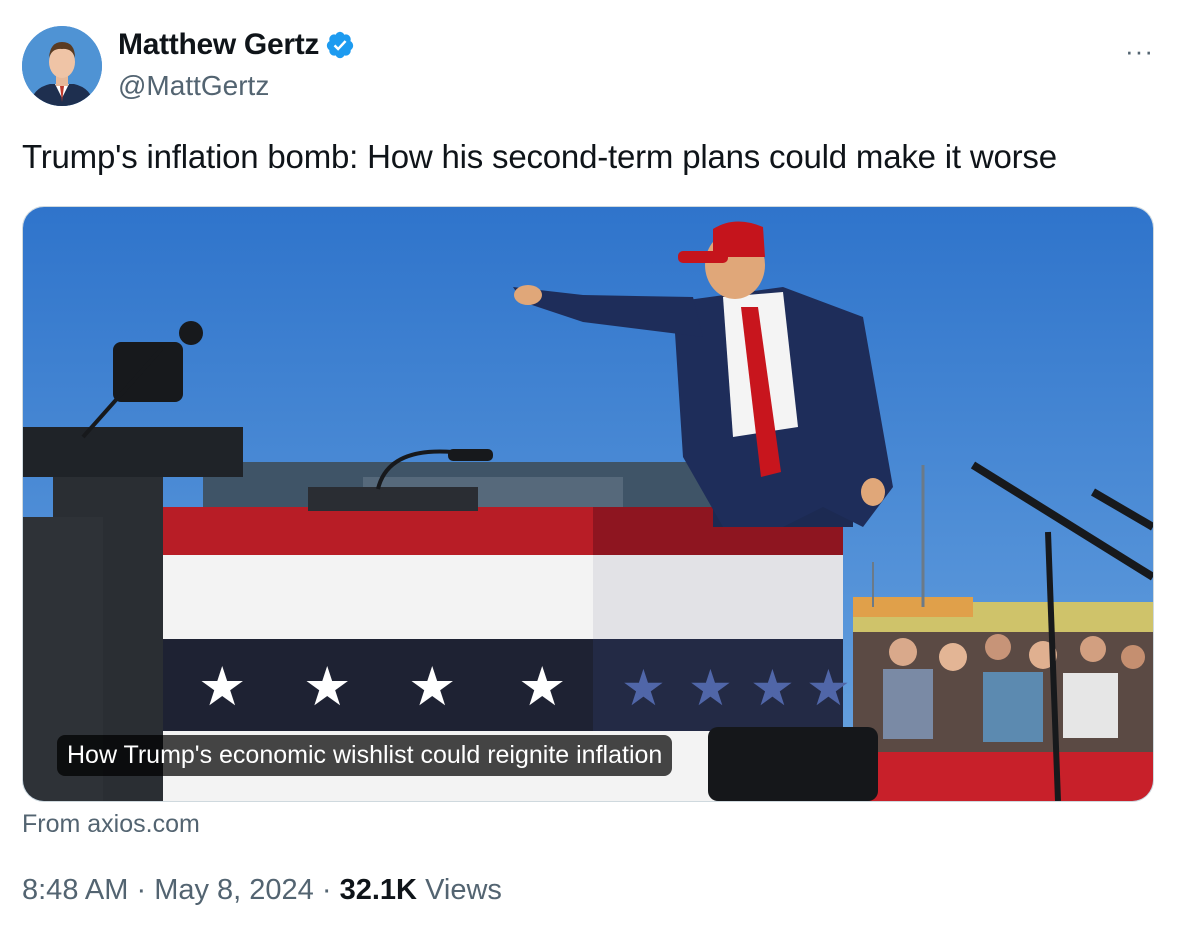  Describe the element at coordinates (234, 890) in the screenshot. I see `tweet-date: May 8, 2024` at that location.